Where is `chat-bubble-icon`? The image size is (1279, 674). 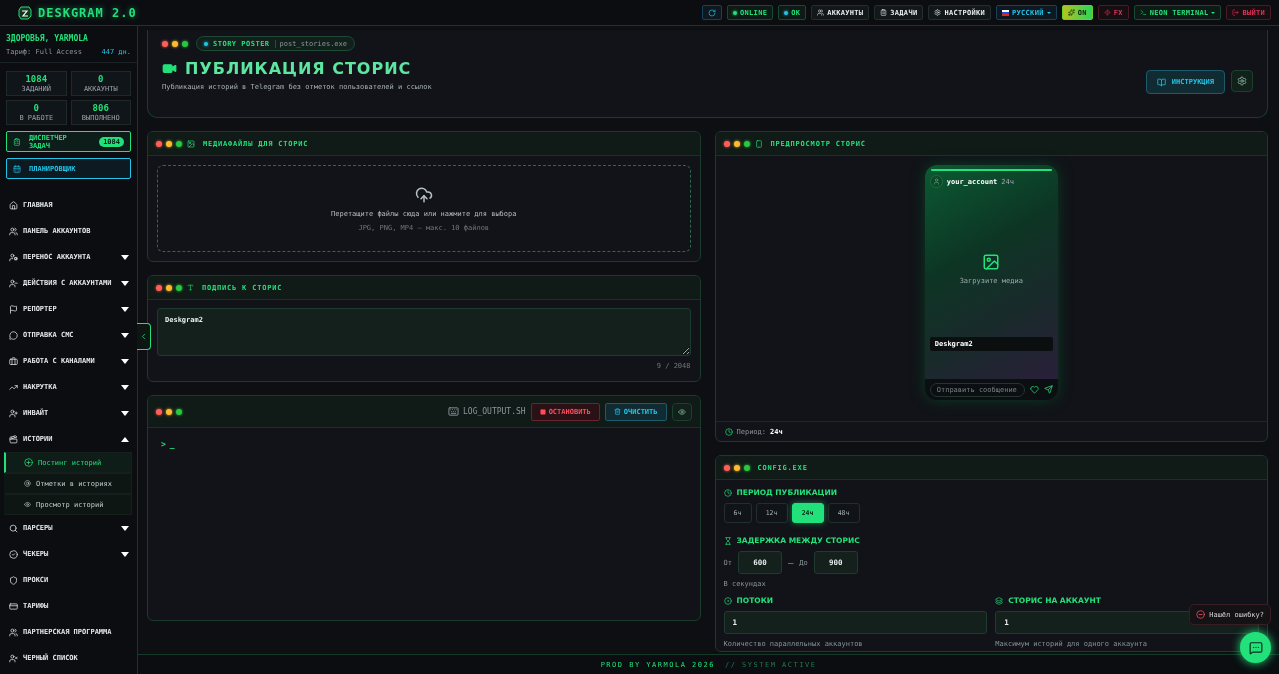
chat-bubble-icon is located at coordinates (13, 335).